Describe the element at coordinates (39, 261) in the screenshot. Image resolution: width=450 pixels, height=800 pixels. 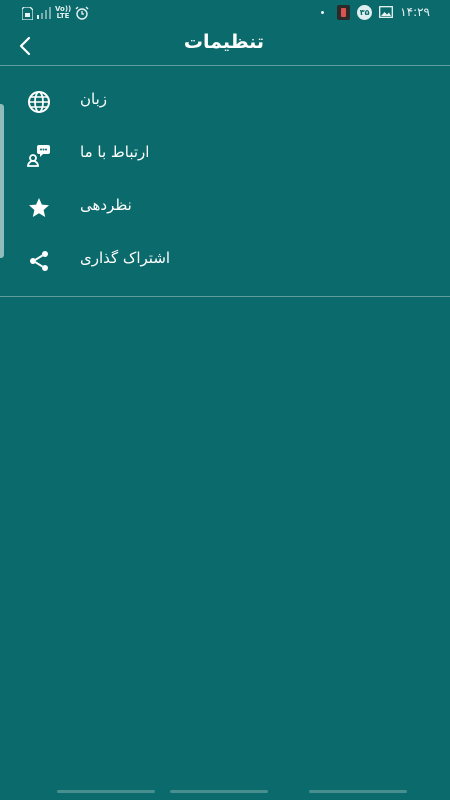
I see `share-icon` at that location.